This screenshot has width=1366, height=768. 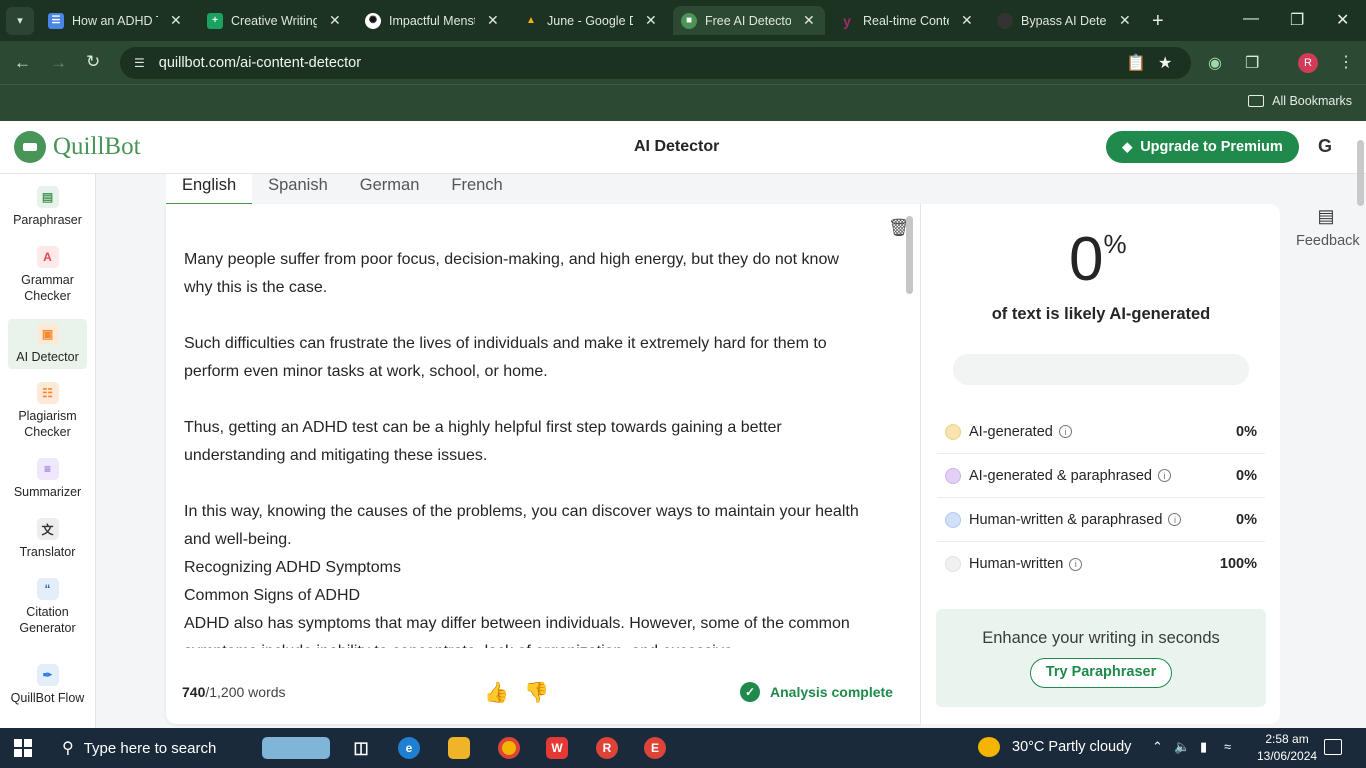 What do you see at coordinates (409, 748) in the screenshot?
I see `edge-icon: e` at bounding box center [409, 748].